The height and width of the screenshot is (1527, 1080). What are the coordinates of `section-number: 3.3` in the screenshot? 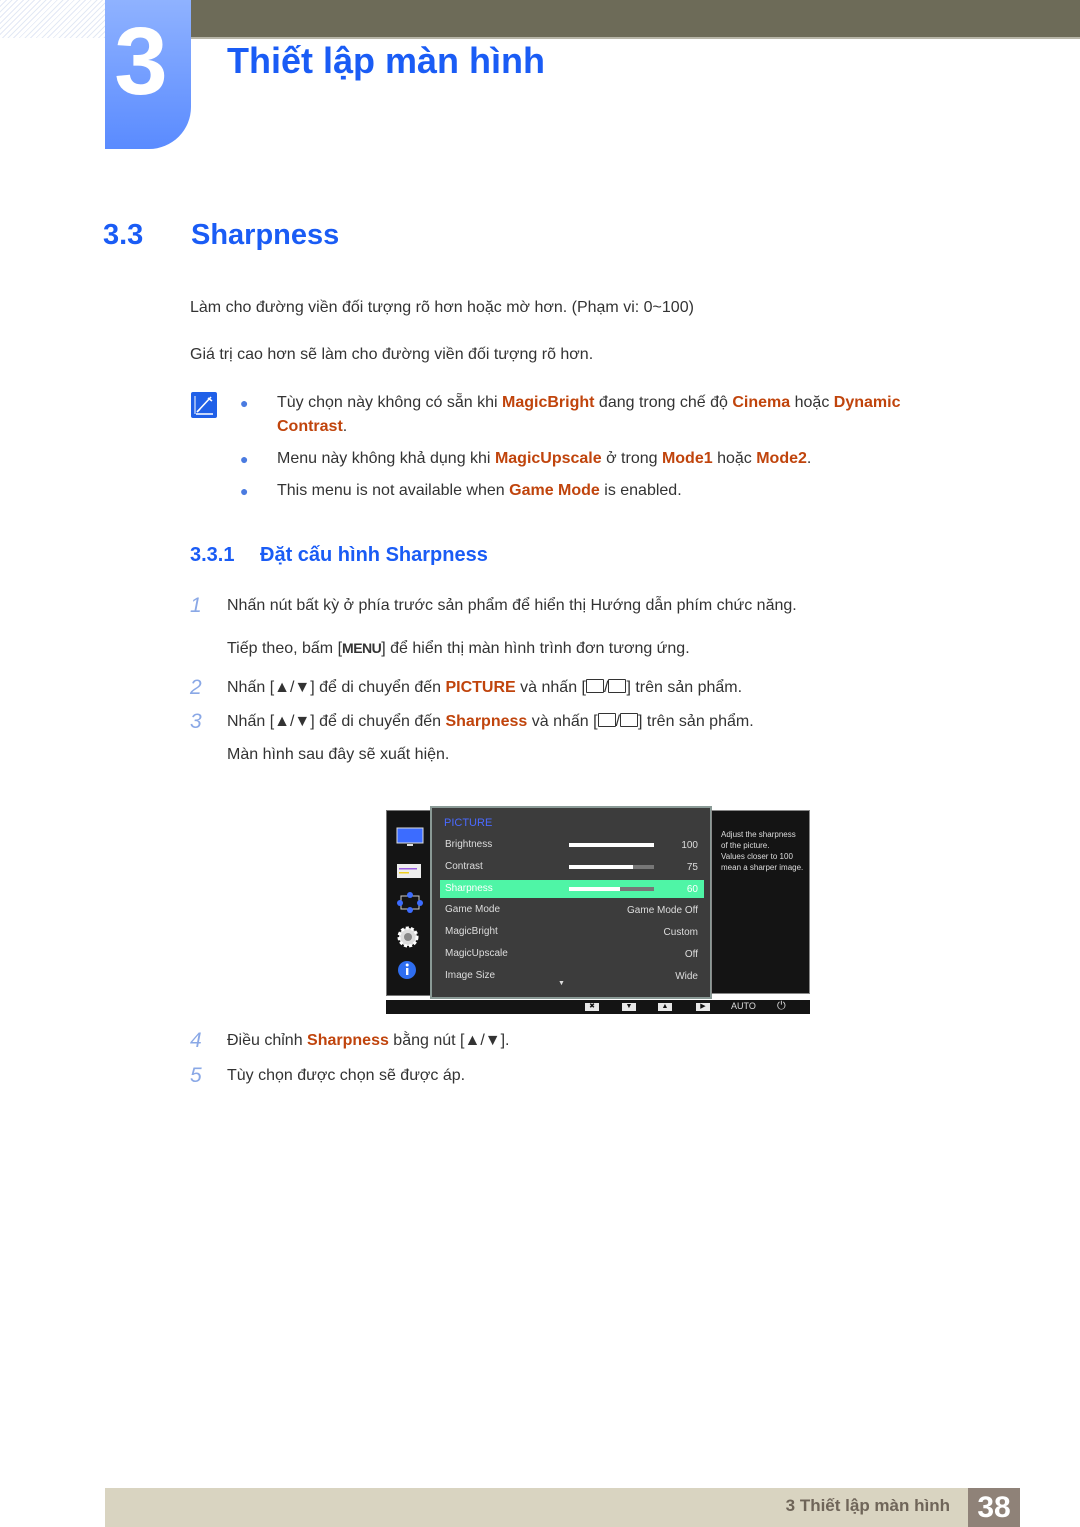 It's located at (123, 235).